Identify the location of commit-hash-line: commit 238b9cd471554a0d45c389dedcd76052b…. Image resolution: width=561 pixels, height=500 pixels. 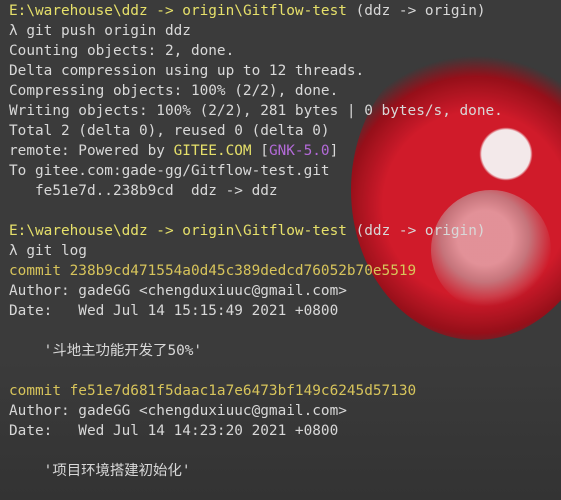
(213, 271).